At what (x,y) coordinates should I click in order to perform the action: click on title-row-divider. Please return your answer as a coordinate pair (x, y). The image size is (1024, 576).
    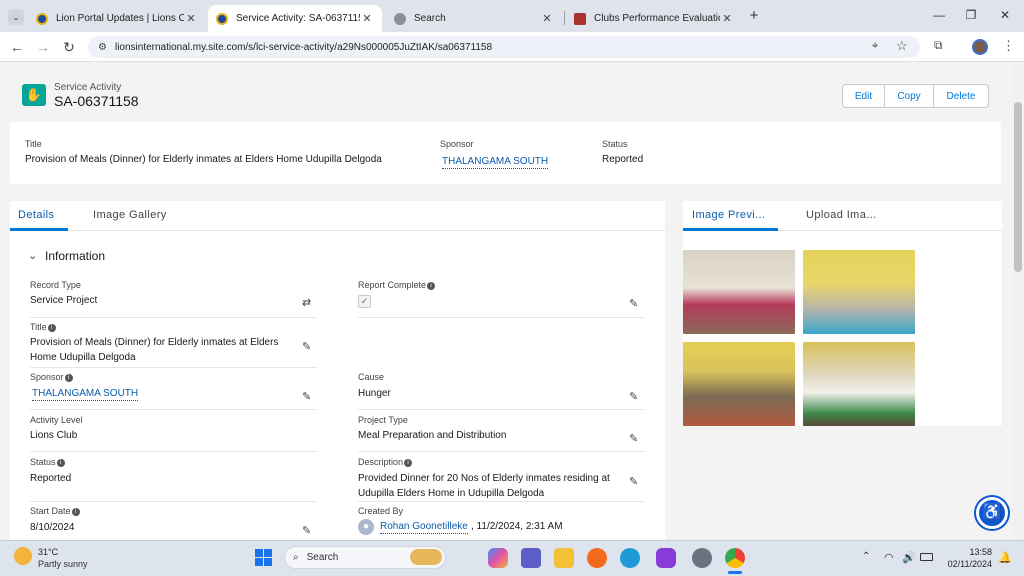
    Looking at the image, I should click on (173, 367).